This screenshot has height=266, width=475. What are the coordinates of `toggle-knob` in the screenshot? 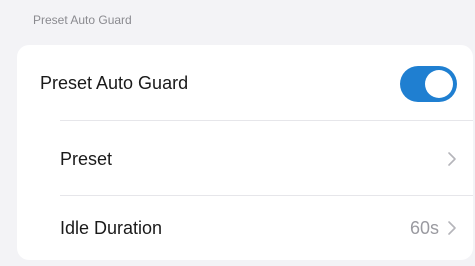 It's located at (439, 84).